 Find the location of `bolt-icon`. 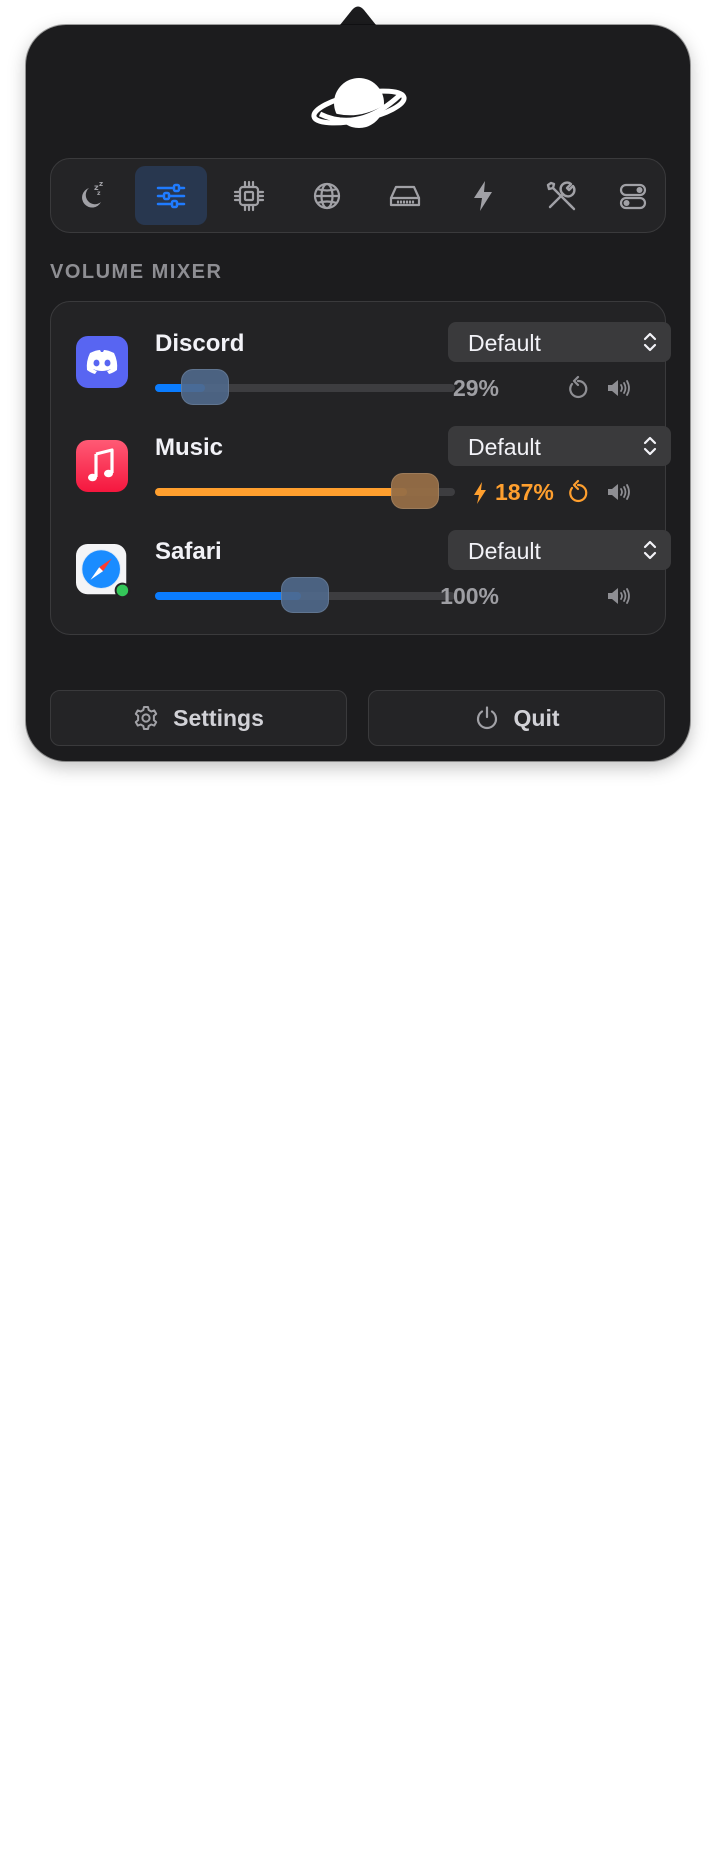

bolt-icon is located at coordinates (483, 195).